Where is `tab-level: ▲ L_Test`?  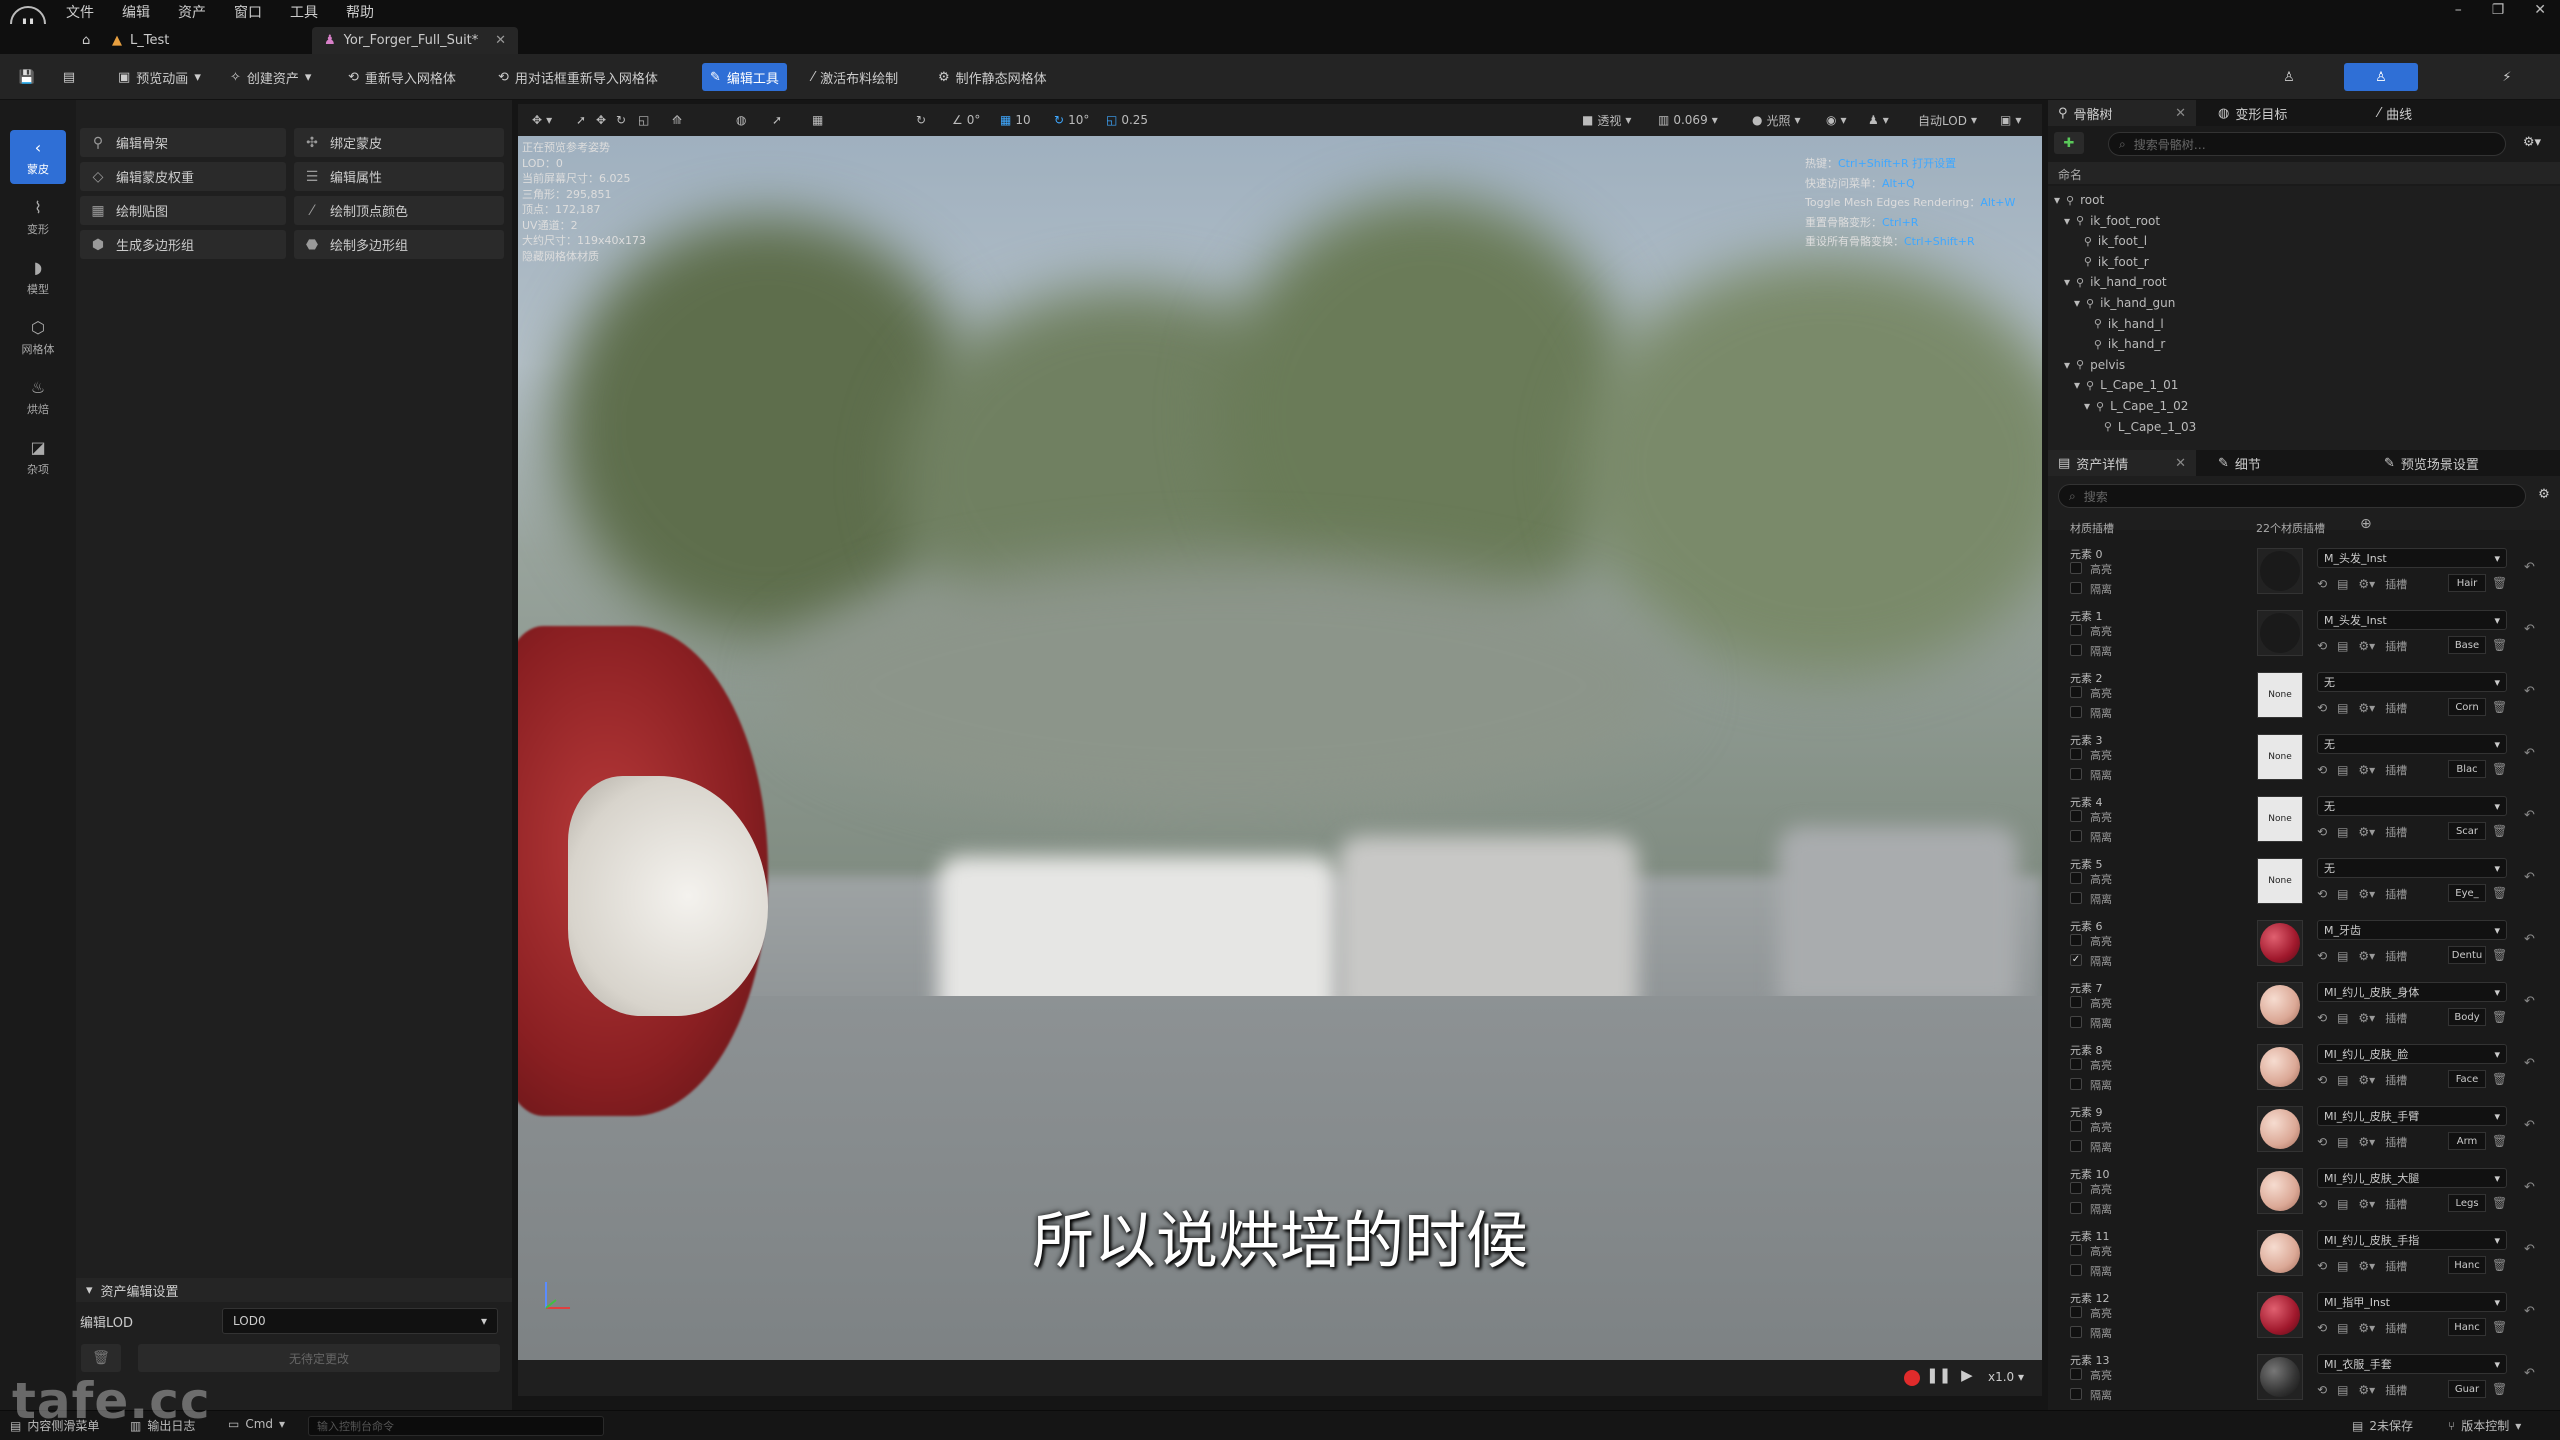
tab-level: ▲ L_Test is located at coordinates (140, 40).